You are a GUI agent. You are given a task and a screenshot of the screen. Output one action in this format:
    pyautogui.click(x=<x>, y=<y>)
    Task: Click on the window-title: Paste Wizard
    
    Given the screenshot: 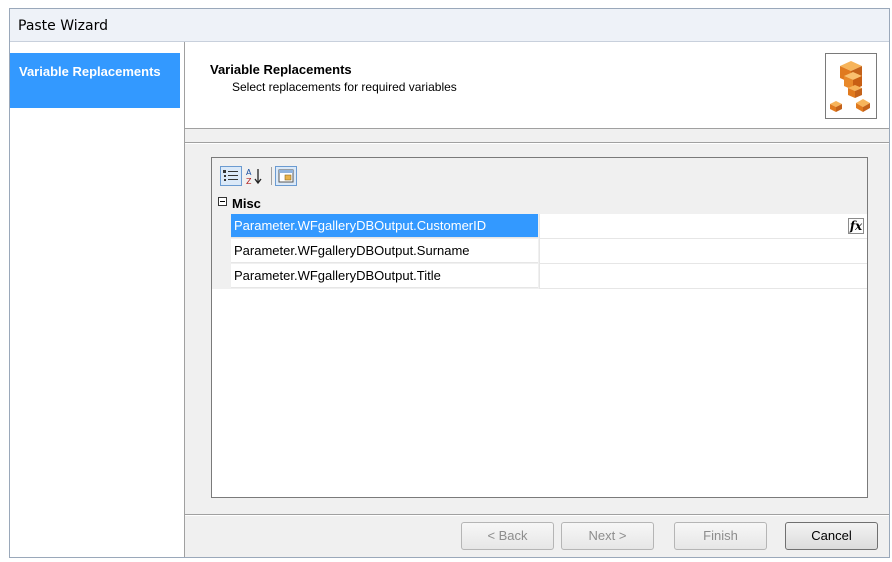 What is the action you would take?
    pyautogui.click(x=63, y=26)
    